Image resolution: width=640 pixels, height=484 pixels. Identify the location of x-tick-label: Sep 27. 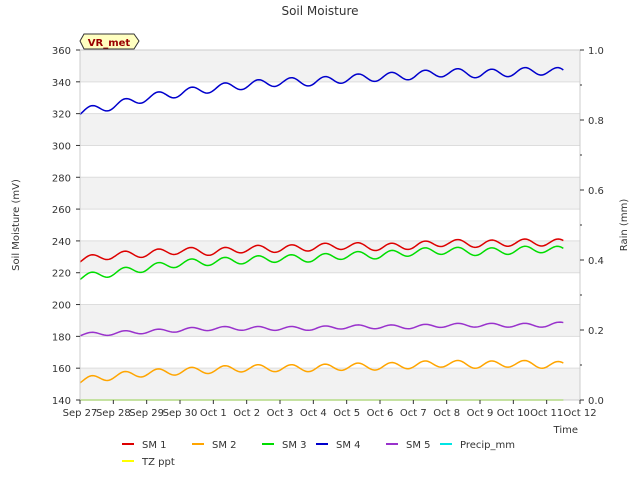
(80, 413).